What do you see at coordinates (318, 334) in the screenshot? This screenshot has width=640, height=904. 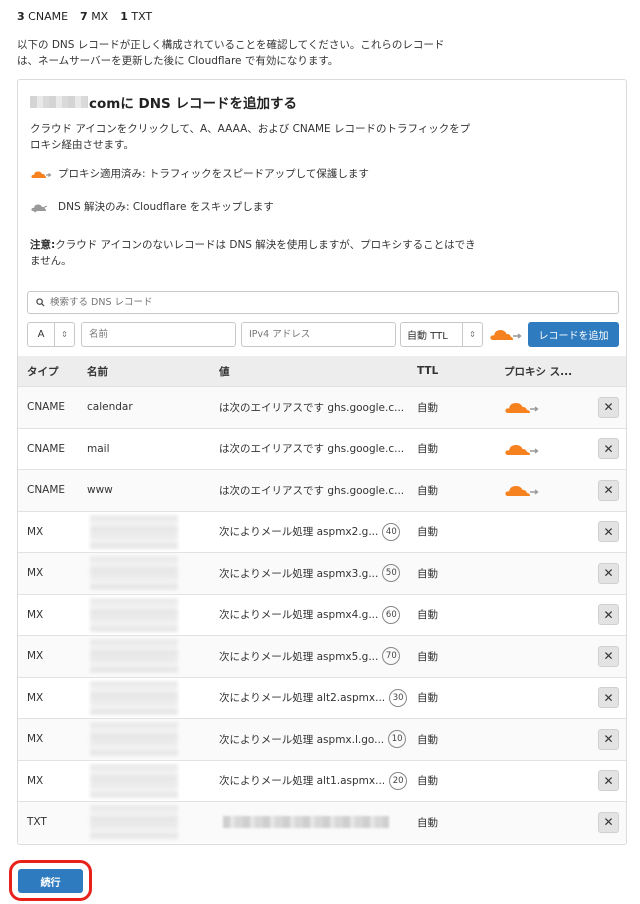 I see `ipv4-input` at bounding box center [318, 334].